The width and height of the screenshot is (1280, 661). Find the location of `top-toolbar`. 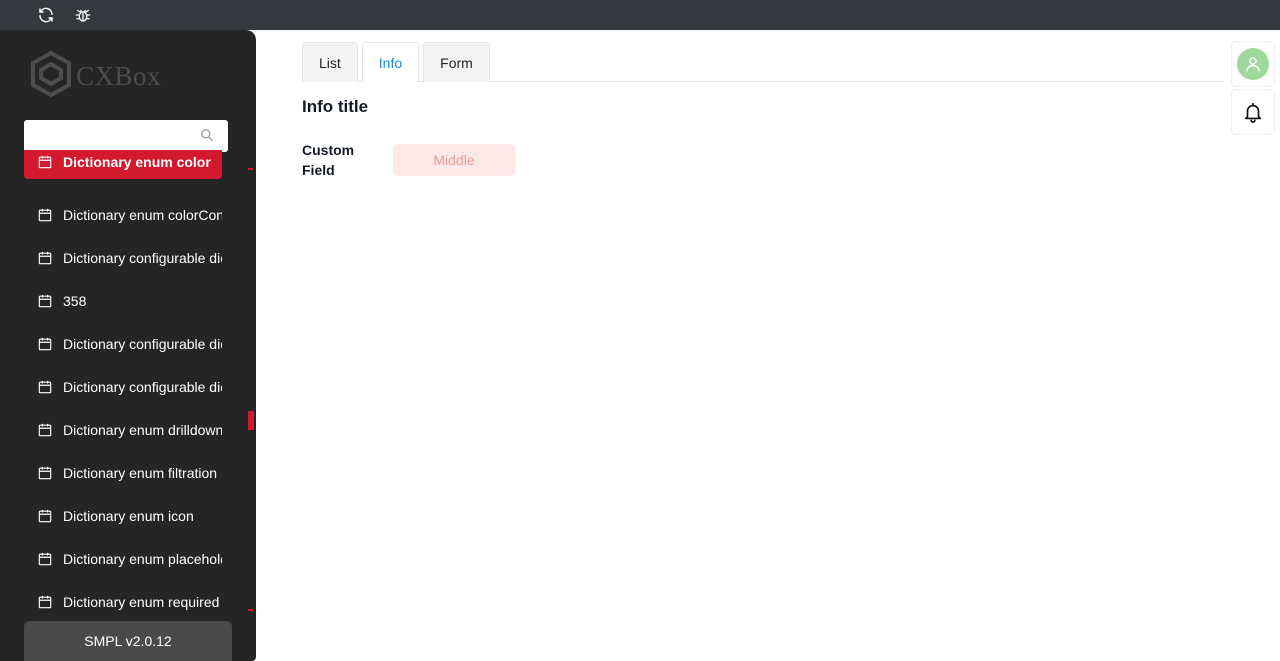

top-toolbar is located at coordinates (640, 15).